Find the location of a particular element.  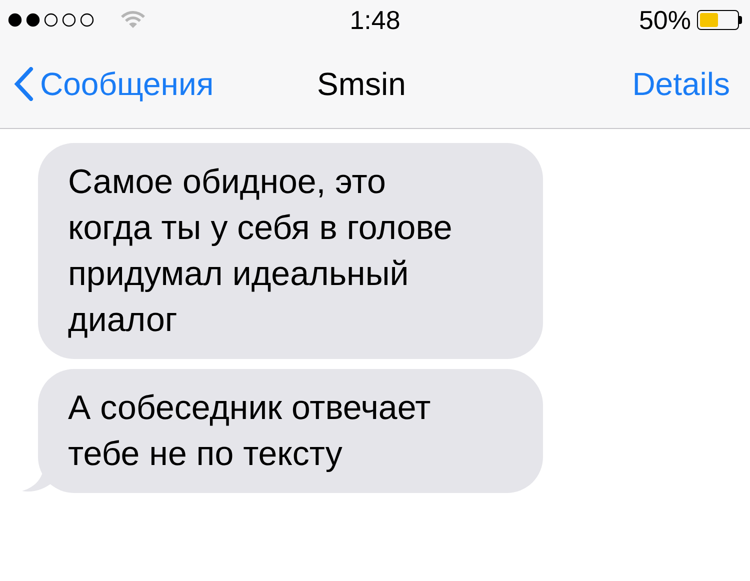

message-bubble: А собеседник отвечает тебе не по тексту is located at coordinates (290, 431).